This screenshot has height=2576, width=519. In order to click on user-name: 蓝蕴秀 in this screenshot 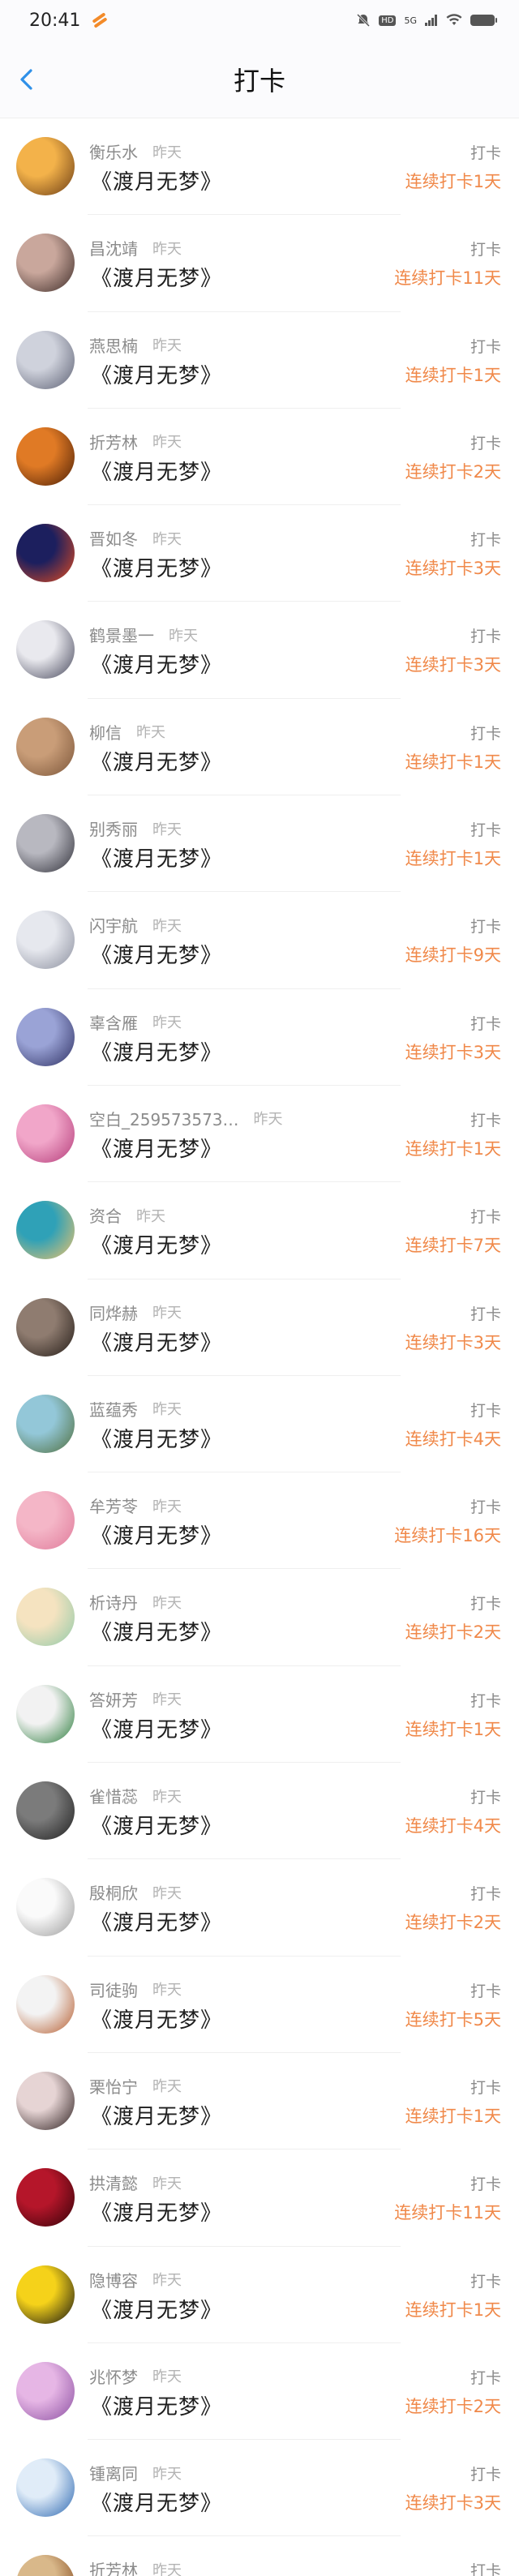, I will do `click(113, 1409)`.